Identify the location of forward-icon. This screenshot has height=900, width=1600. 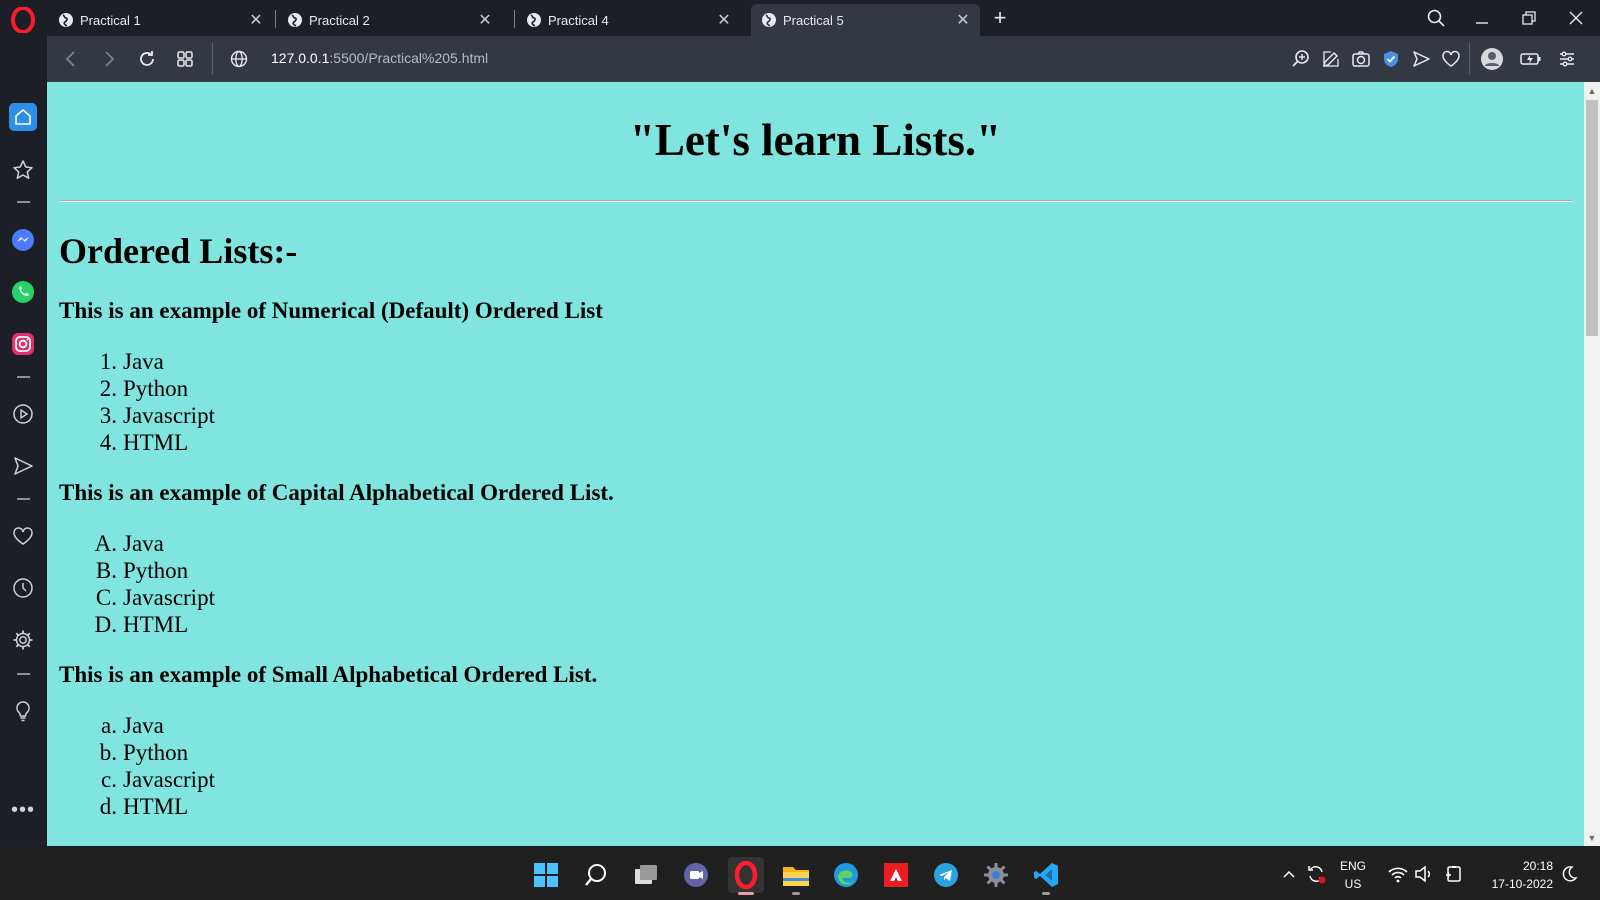
(109, 59).